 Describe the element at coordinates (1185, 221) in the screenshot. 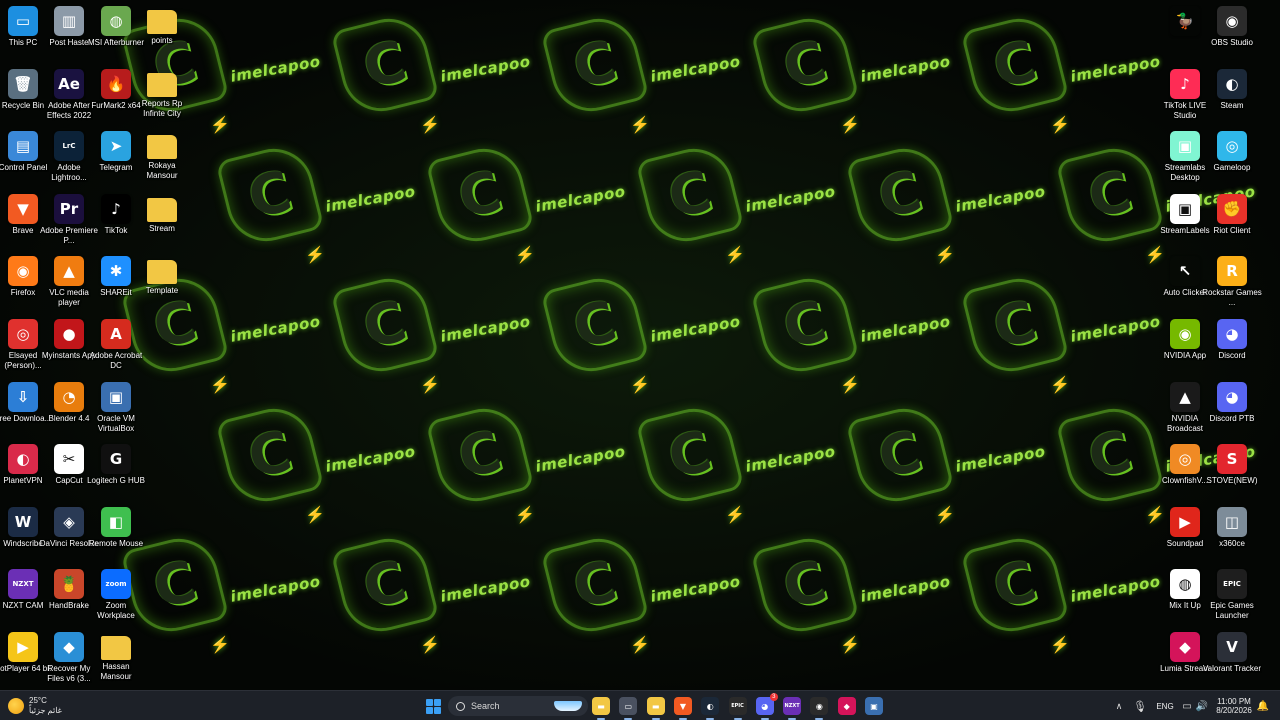

I see `desktop-shortcut: ▣ StreamLabels` at that location.